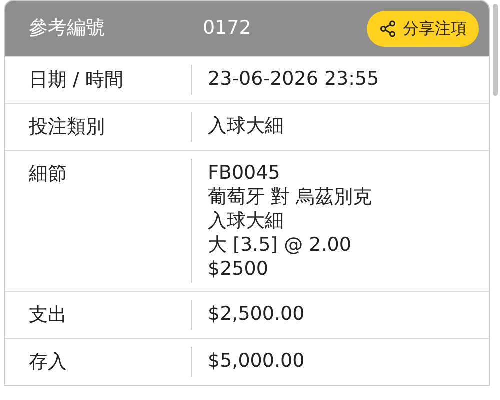 The height and width of the screenshot is (400, 500). Describe the element at coordinates (48, 174) in the screenshot. I see `row-label: 細節` at that location.